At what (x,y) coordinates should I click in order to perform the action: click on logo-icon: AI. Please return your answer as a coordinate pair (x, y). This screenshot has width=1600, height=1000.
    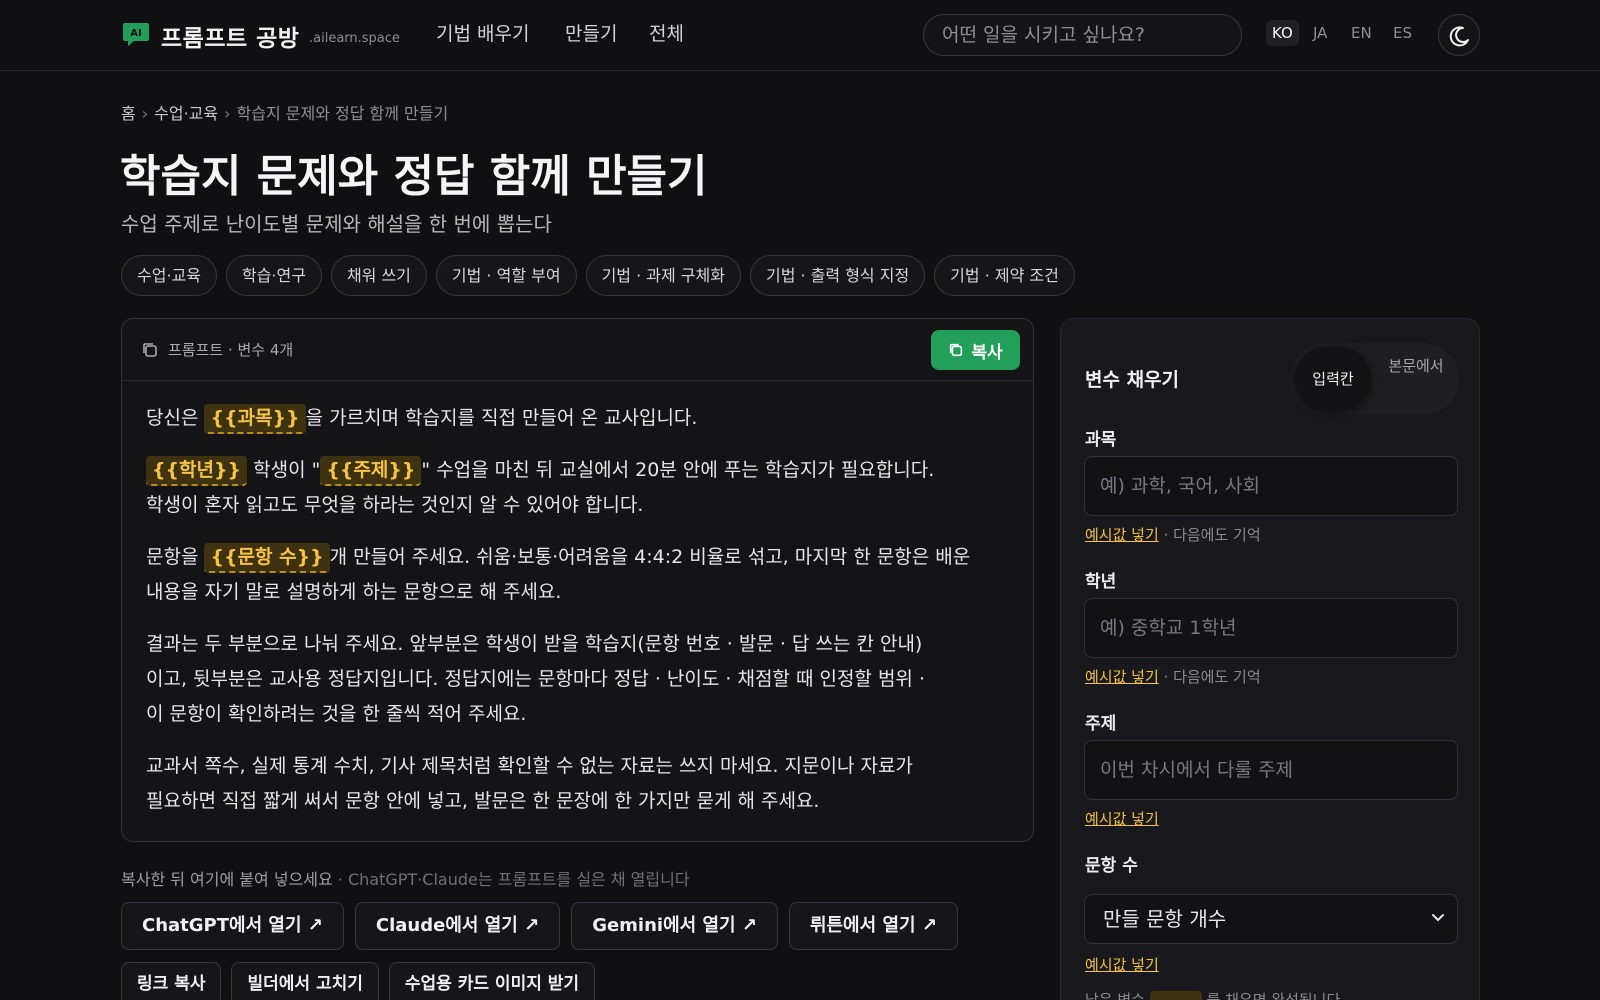
    Looking at the image, I should click on (136, 34).